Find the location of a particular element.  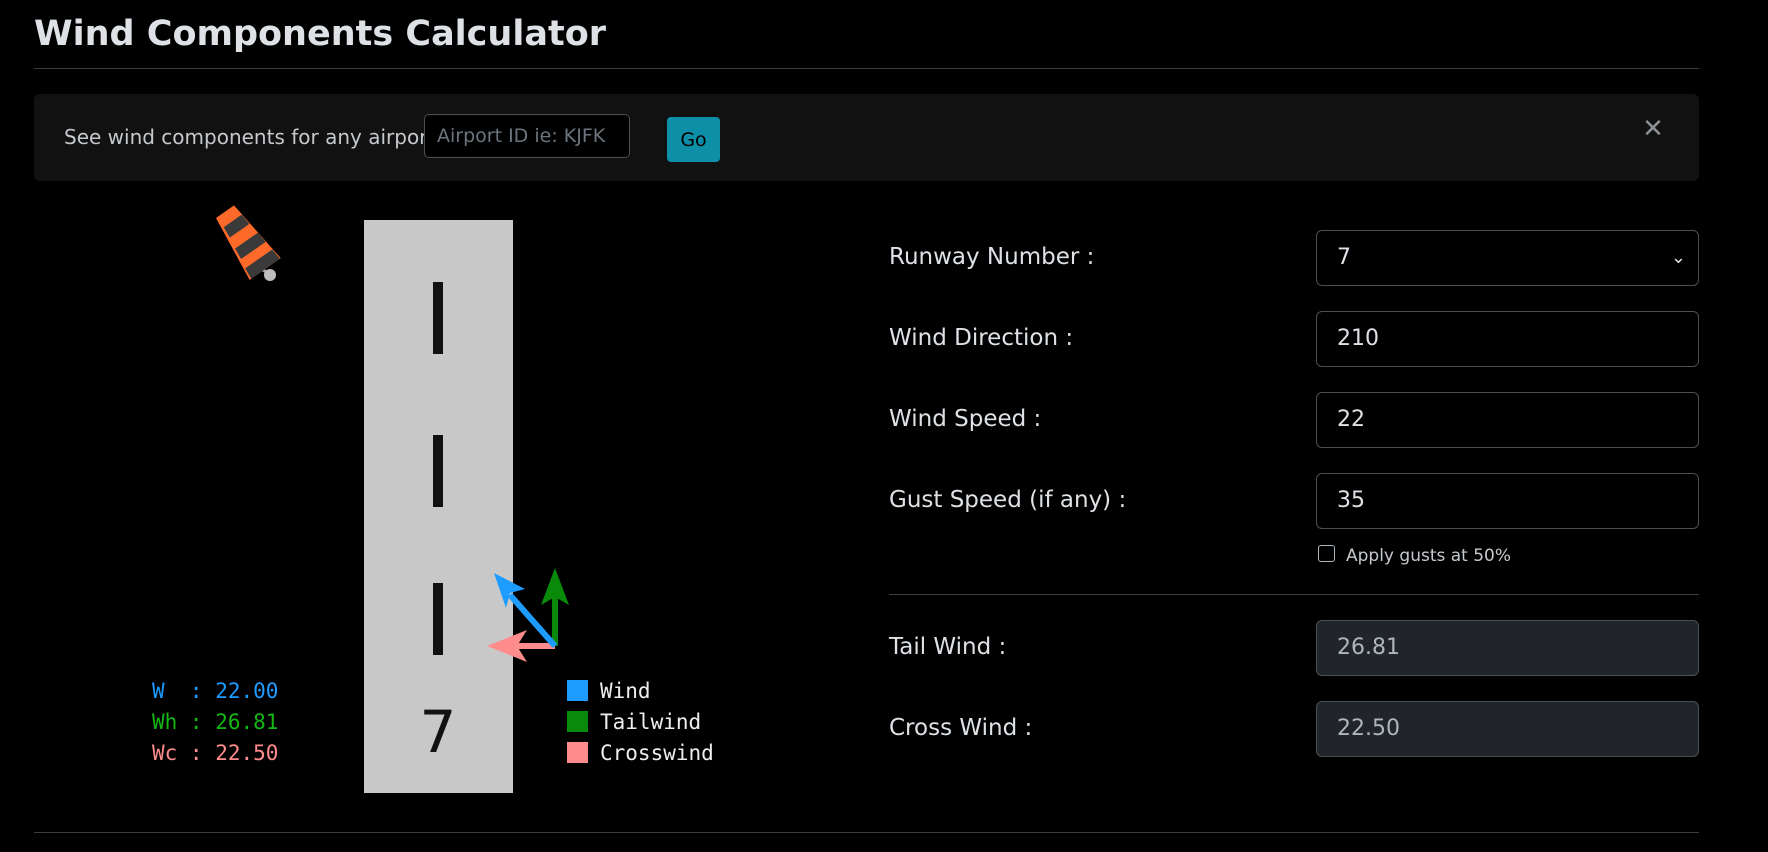

footer-divider is located at coordinates (866, 832).